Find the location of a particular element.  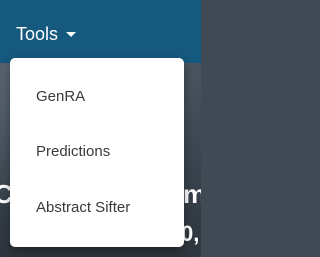

menu-item-genra: GenRA is located at coordinates (97, 96).